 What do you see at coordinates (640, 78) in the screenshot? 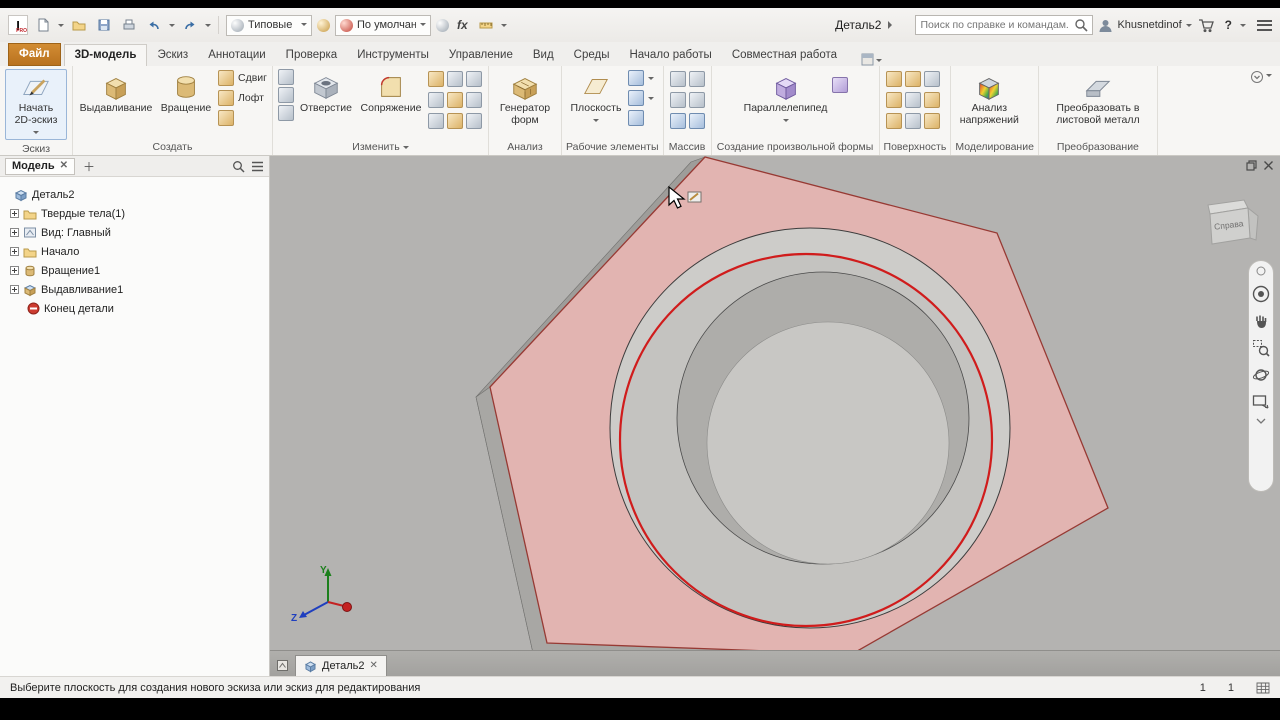
I see `work-axis-button` at bounding box center [640, 78].